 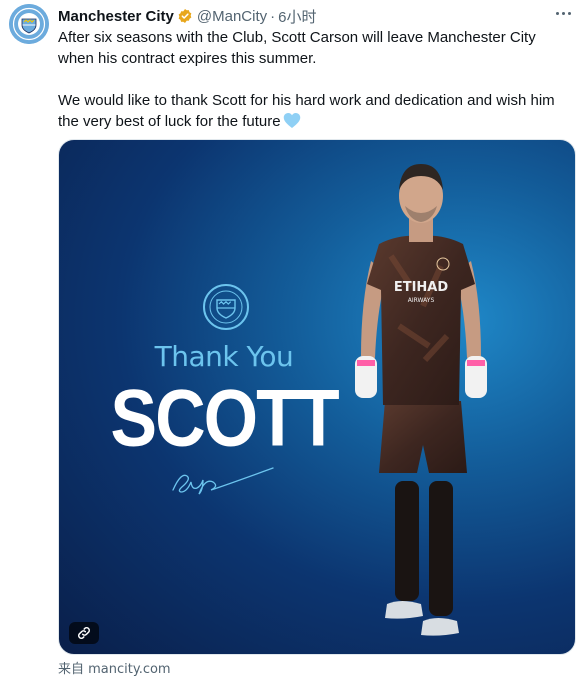 I want to click on account-handle: @ManCity, so click(x=232, y=16).